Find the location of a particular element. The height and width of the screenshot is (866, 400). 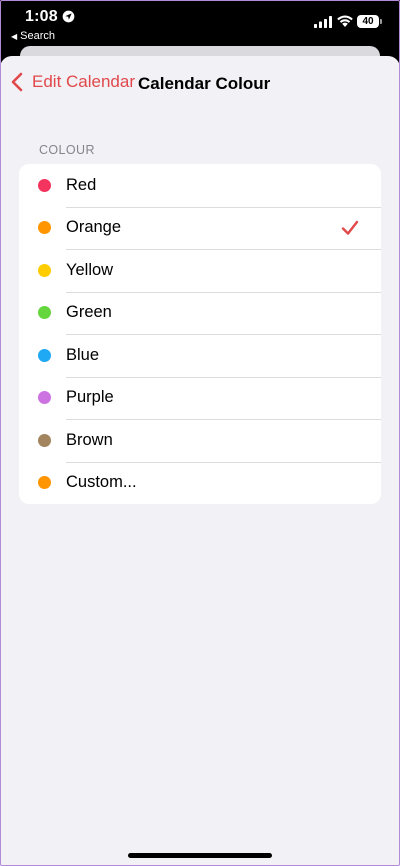

back-button: Edit Calendar is located at coordinates (72, 82).